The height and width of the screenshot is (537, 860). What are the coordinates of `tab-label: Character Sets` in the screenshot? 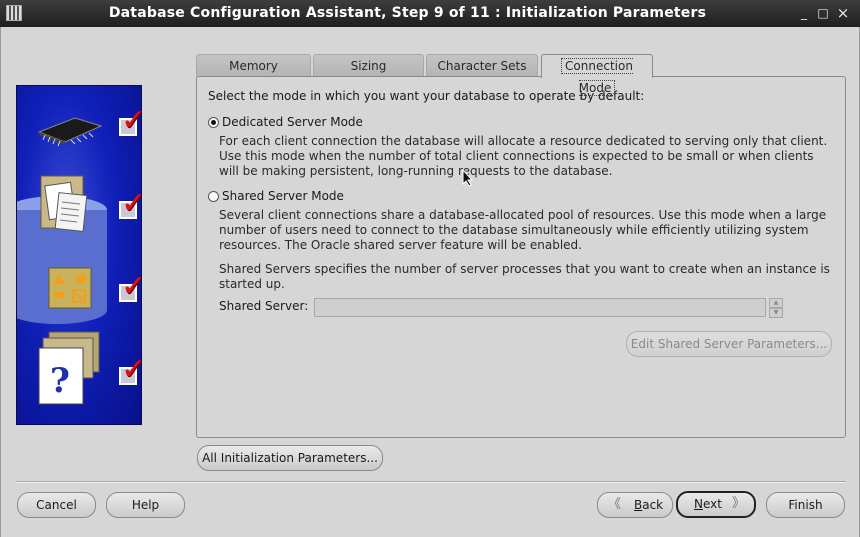 It's located at (482, 66).